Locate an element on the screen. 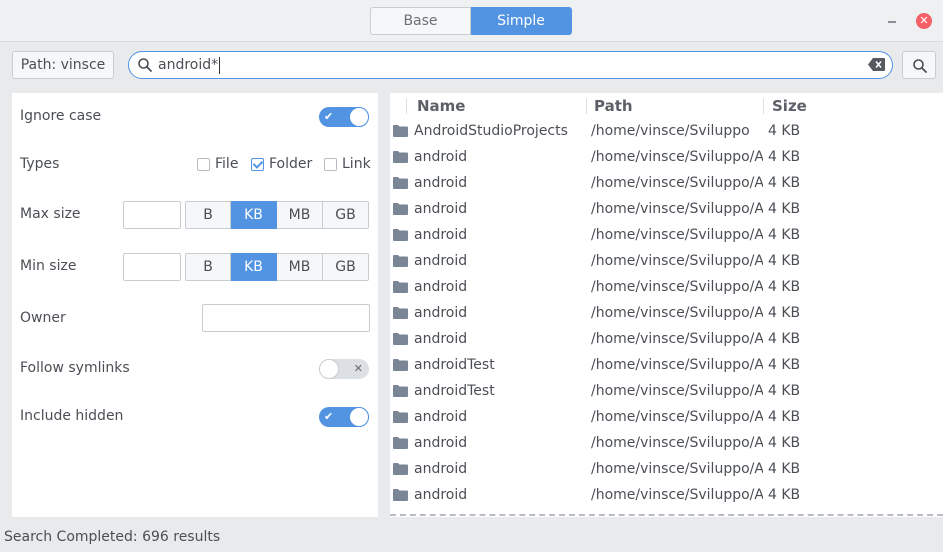 The width and height of the screenshot is (943, 552). search-input: android* is located at coordinates (510, 65).